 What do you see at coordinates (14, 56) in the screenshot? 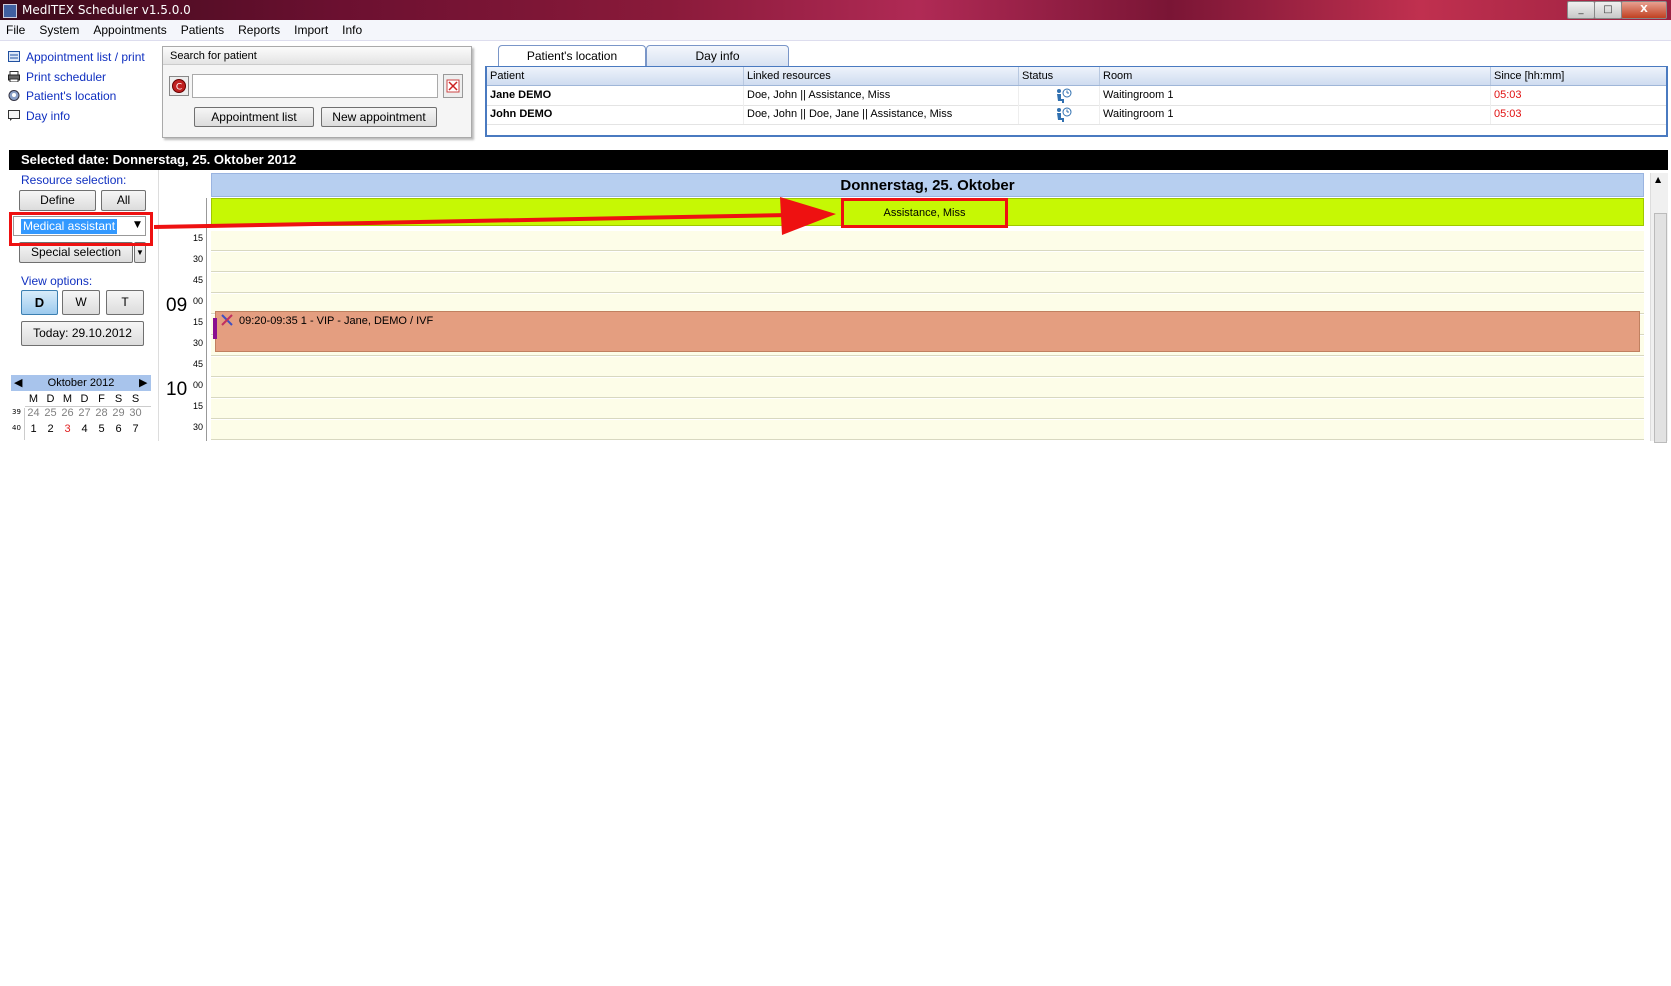
I see `list-icon` at bounding box center [14, 56].